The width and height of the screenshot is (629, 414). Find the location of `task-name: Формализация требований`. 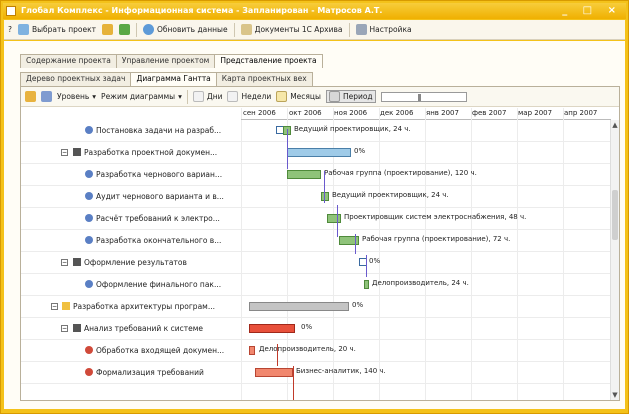

task-name: Формализация требований is located at coordinates (170, 372).